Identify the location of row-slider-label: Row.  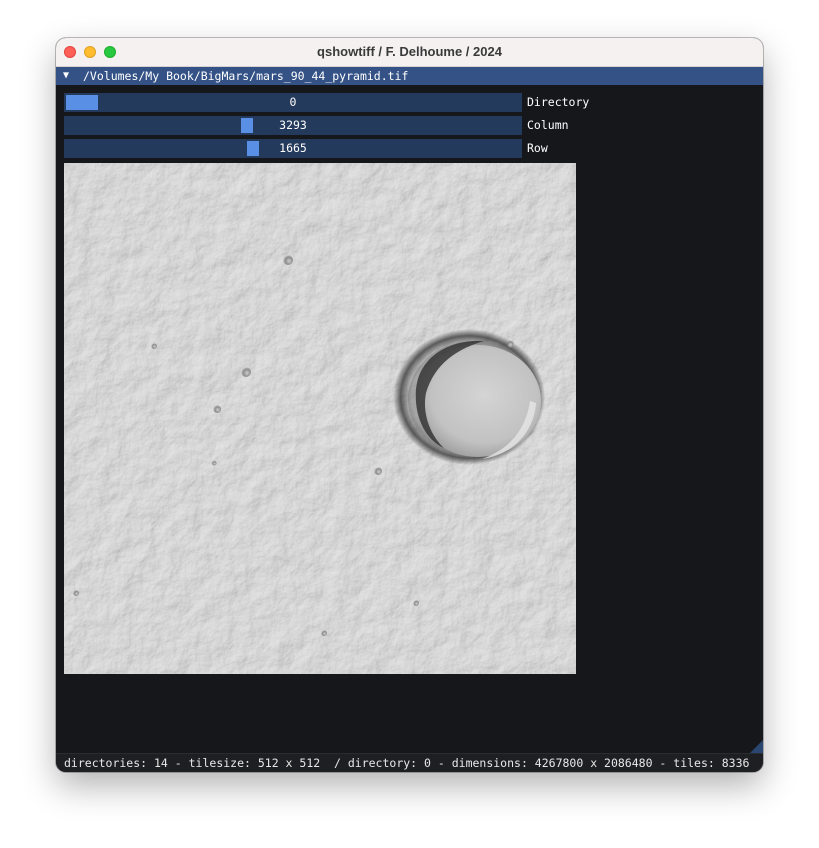
(537, 148).